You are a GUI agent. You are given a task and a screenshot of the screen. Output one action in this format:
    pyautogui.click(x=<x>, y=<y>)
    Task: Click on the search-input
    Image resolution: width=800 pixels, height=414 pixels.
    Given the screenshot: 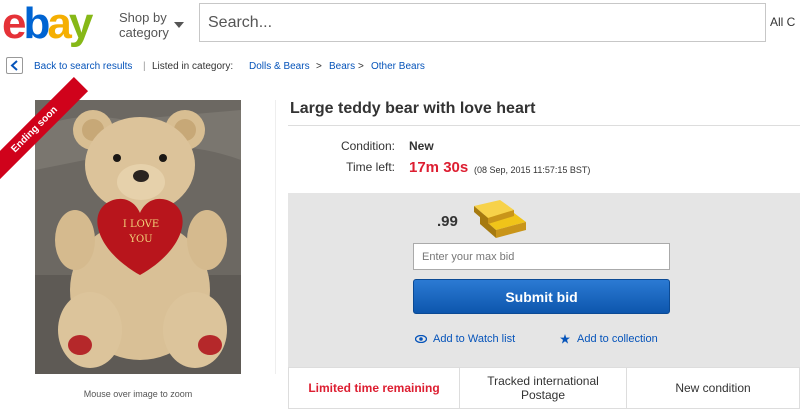 What is the action you would take?
    pyautogui.click(x=480, y=22)
    